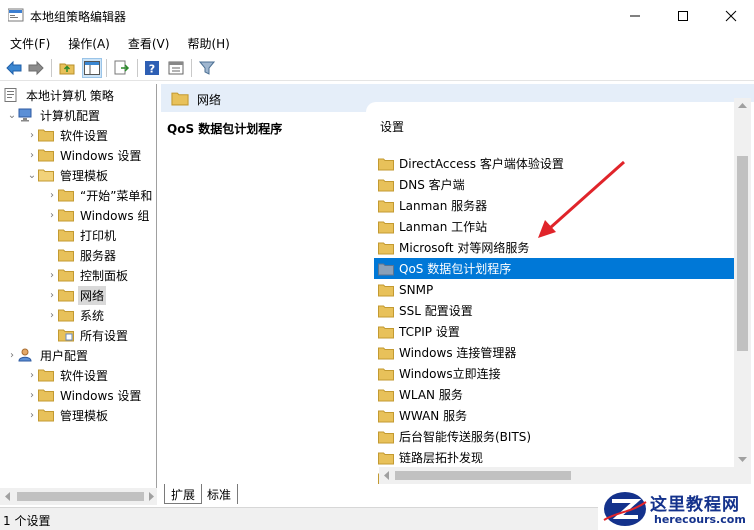  Describe the element at coordinates (152, 68) in the screenshot. I see `help-button: ?` at that location.